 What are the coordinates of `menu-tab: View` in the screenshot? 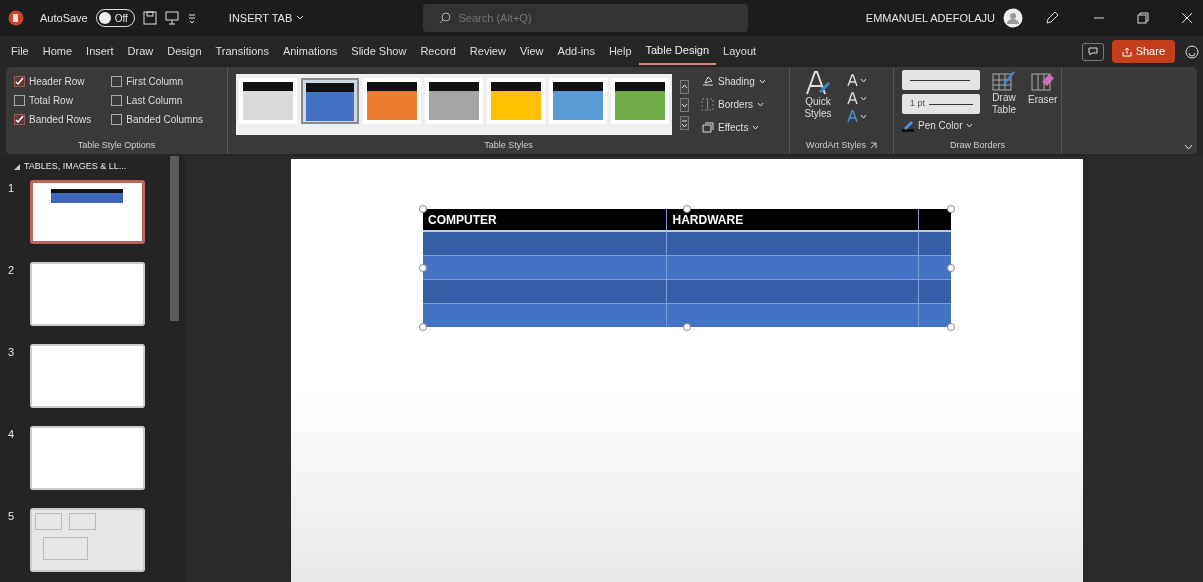 It's located at (531, 51).